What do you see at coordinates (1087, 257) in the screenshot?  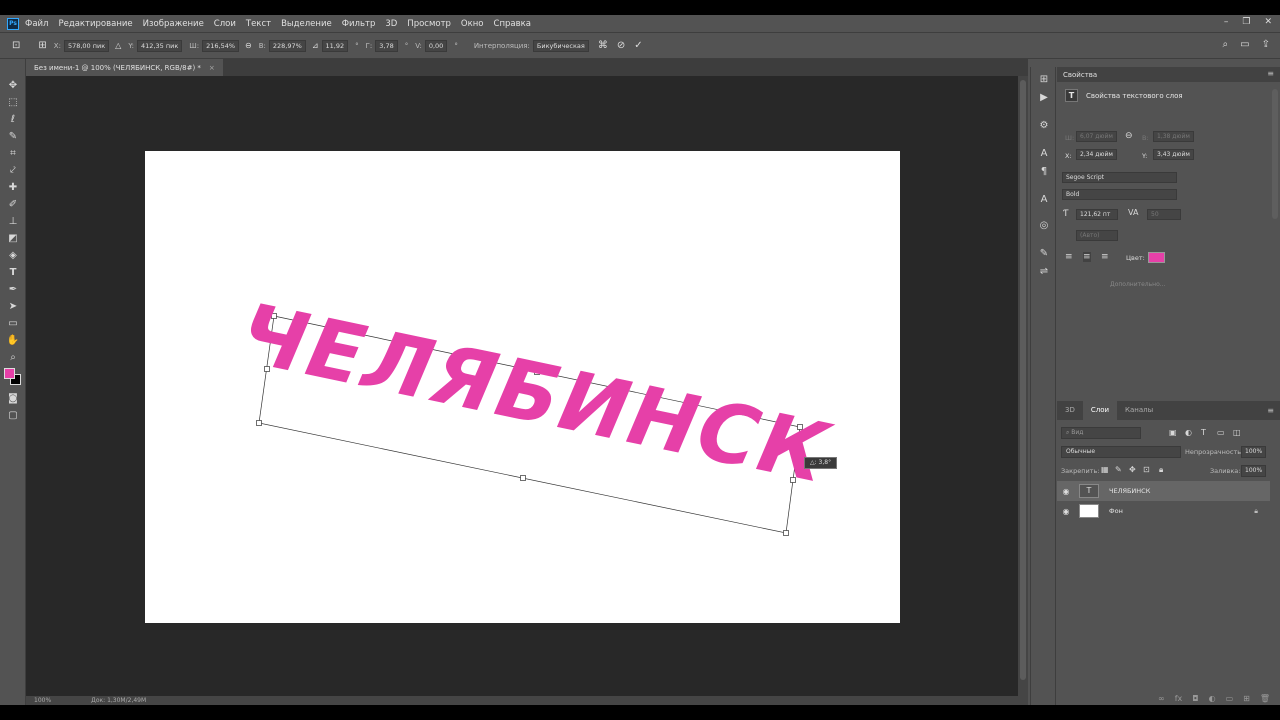 I see `align-center-icon: ≡` at bounding box center [1087, 257].